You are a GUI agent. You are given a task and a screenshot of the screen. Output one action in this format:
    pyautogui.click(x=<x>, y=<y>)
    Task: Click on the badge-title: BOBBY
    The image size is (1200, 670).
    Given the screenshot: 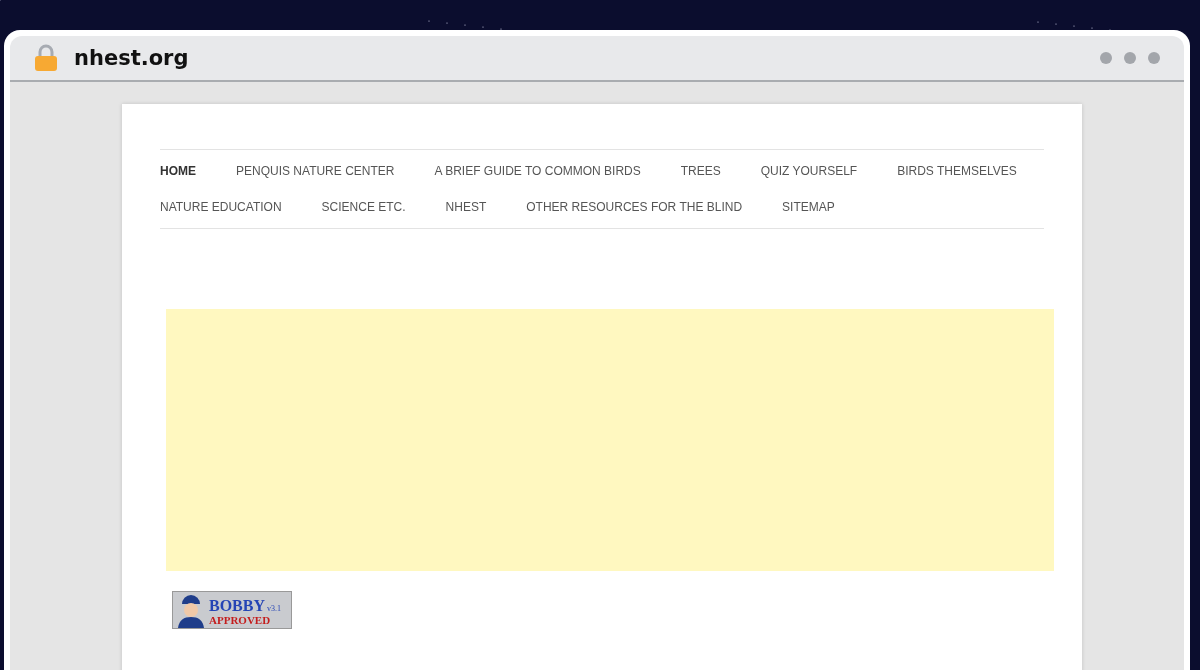 What is the action you would take?
    pyautogui.click(x=237, y=606)
    